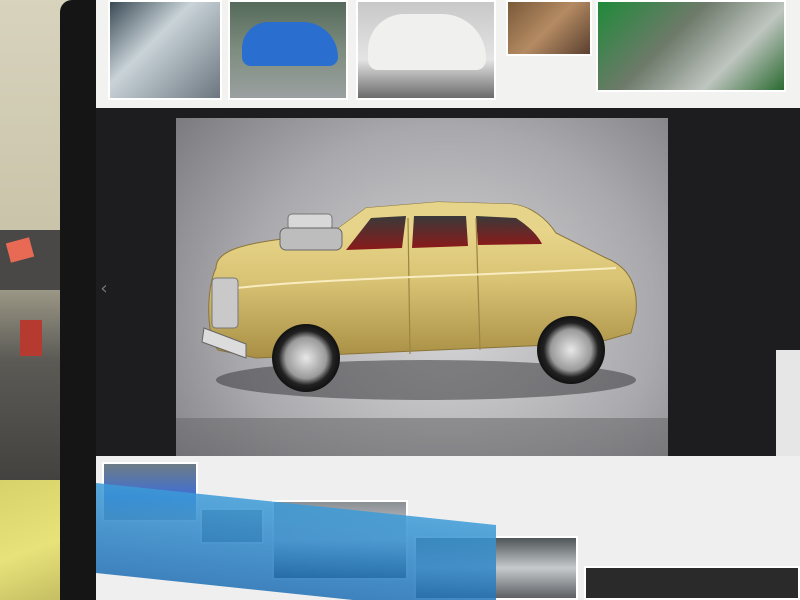  What do you see at coordinates (165, 50) in the screenshot?
I see `thumb-car-interior` at bounding box center [165, 50].